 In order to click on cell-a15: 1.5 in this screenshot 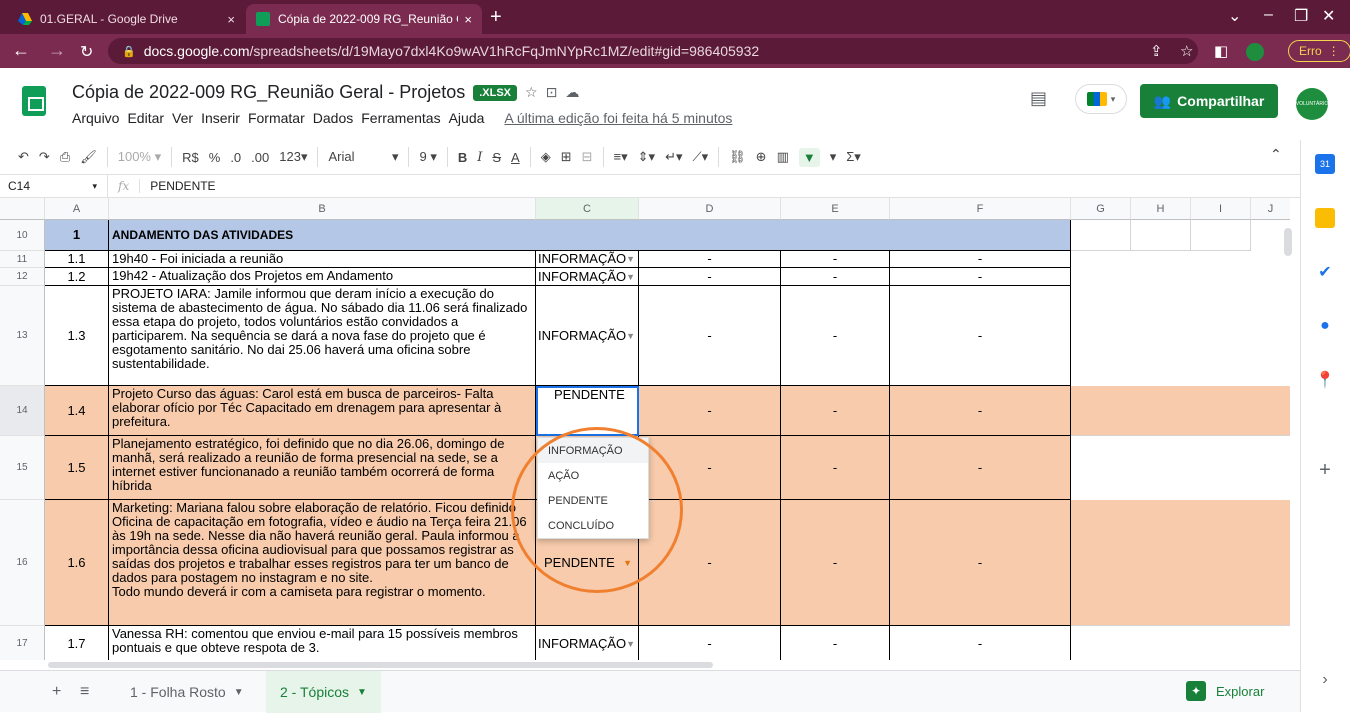, I will do `click(77, 468)`.